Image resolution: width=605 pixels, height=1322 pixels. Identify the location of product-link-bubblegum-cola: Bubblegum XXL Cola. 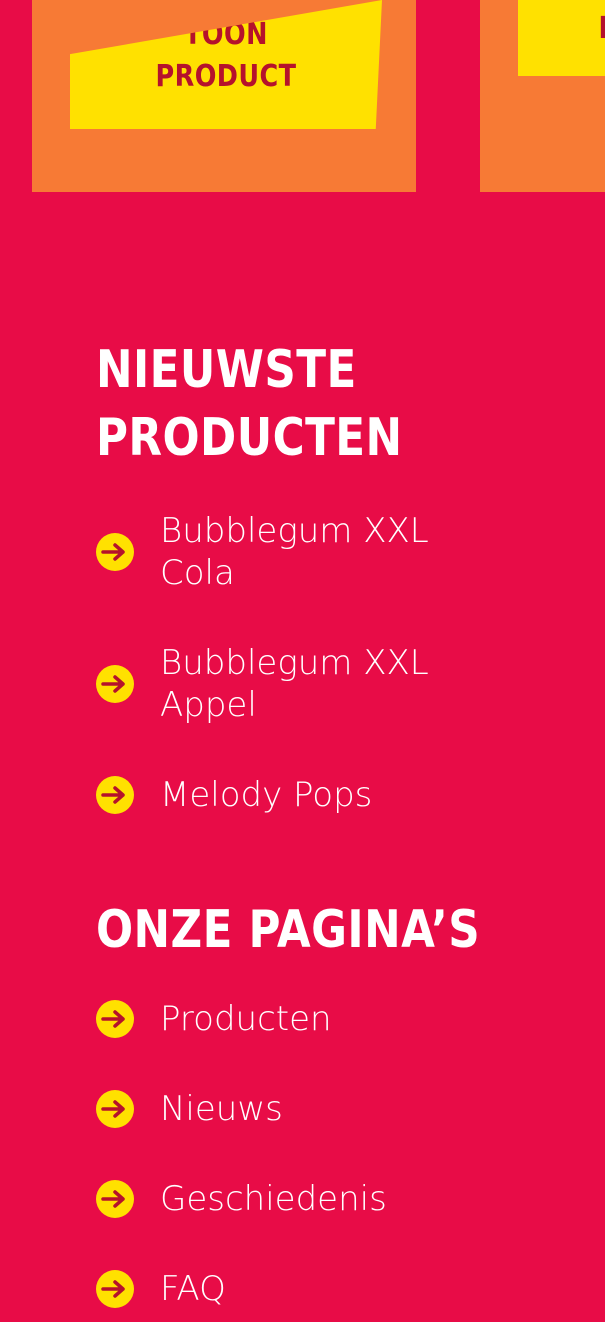
(310, 552).